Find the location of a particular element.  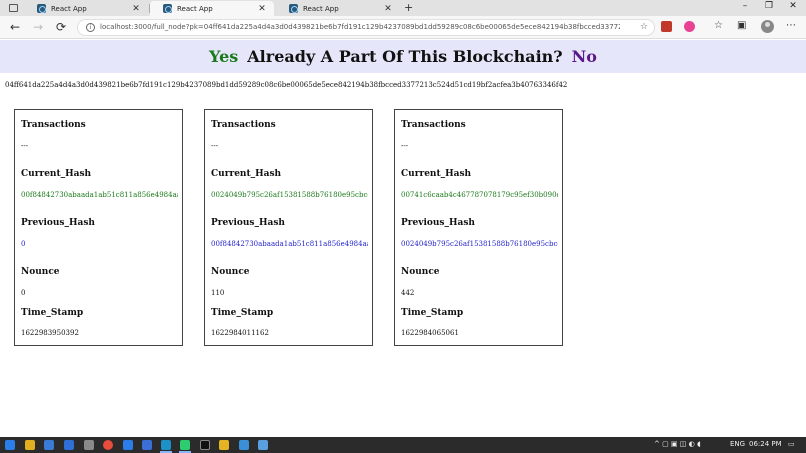

time-stamp-value: 1622983950392 is located at coordinates (50, 333).